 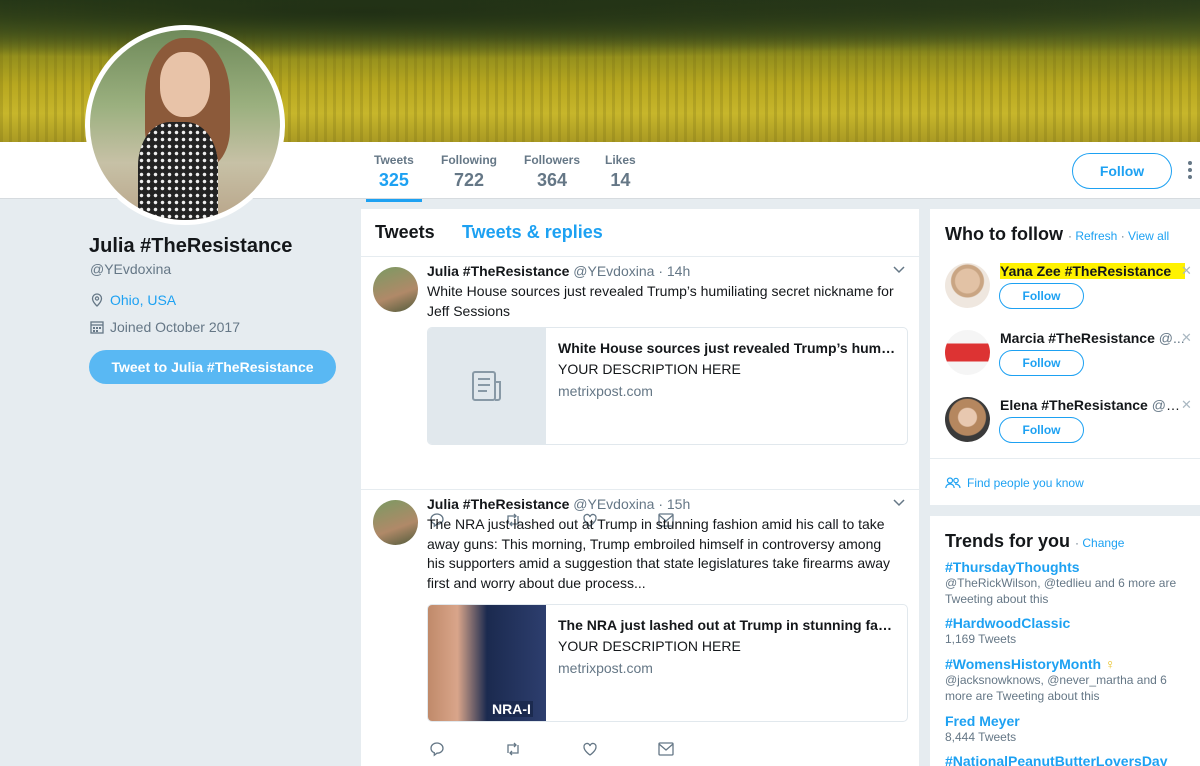 I want to click on trend-name: #WomensHistoryMonth ♀, so click(x=1067, y=664).